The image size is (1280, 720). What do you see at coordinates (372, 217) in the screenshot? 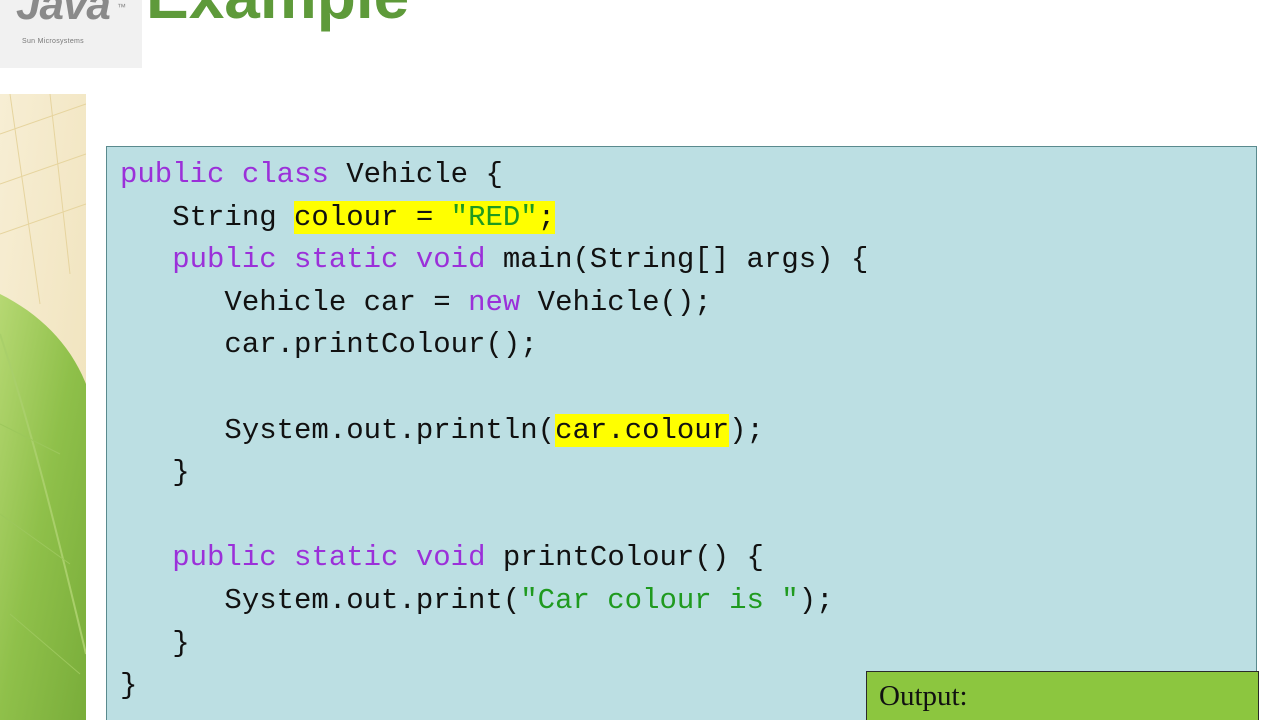
I see `code-highlight: colour =` at bounding box center [372, 217].